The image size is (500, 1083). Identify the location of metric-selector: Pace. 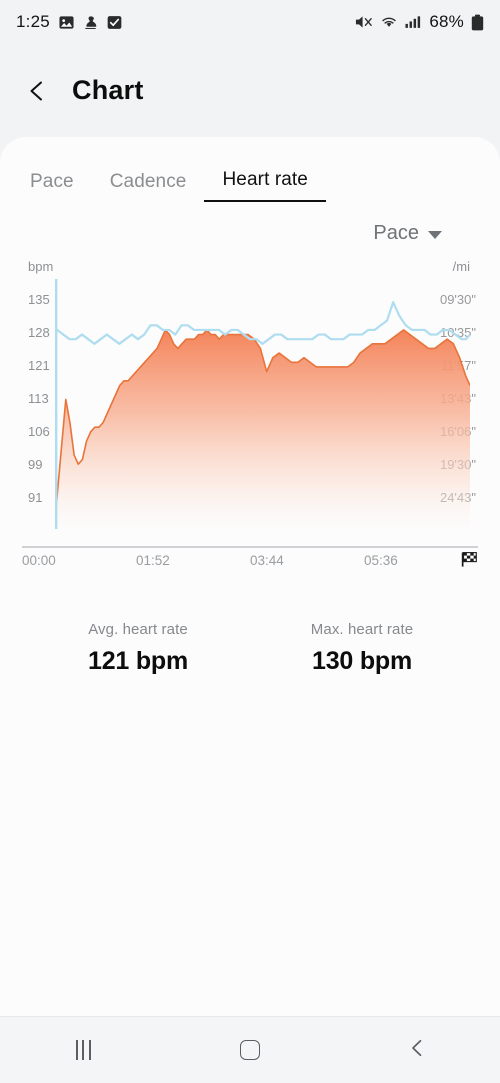
(407, 233).